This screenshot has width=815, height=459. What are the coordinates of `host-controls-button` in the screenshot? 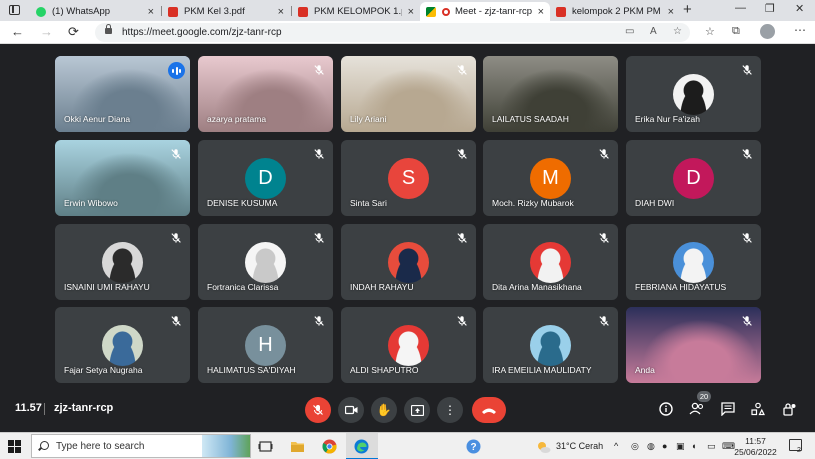 It's located at (789, 409).